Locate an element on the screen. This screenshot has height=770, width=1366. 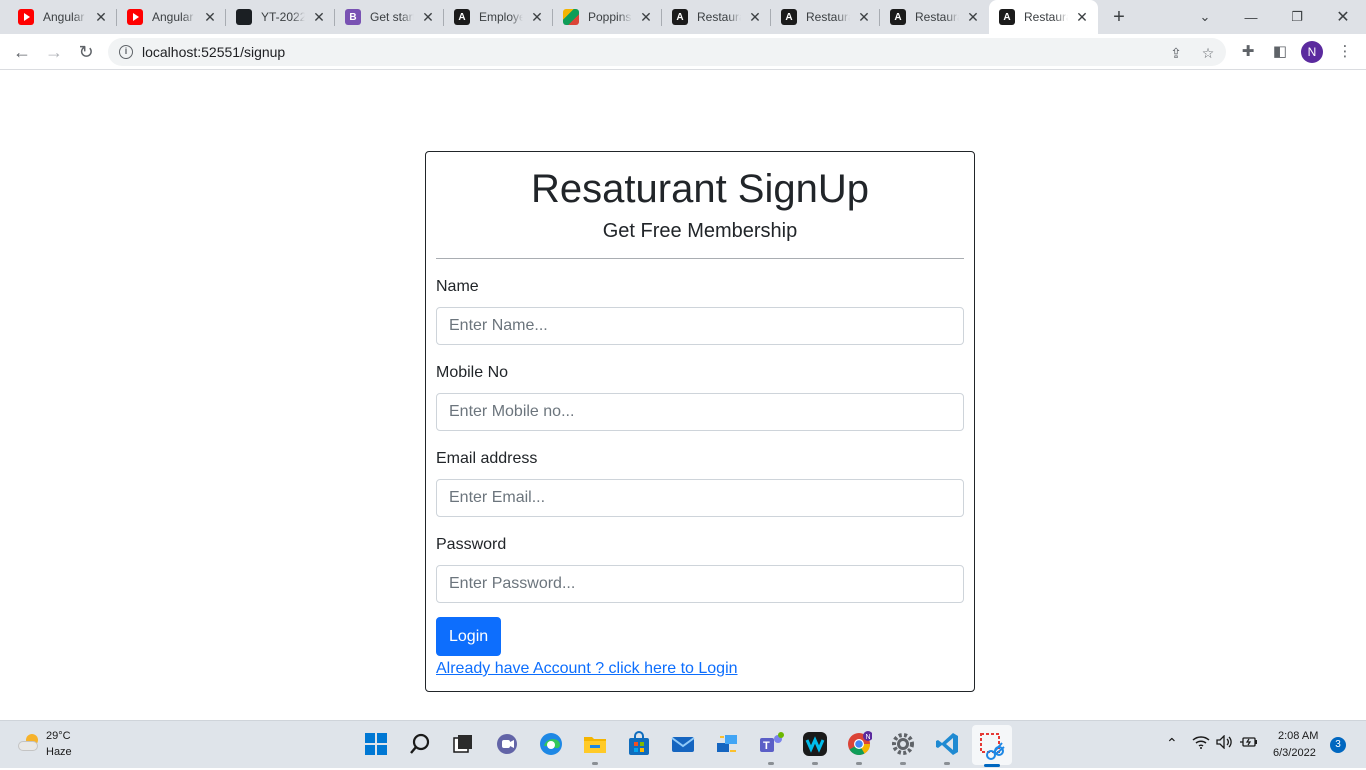
svg-text: T is located at coordinates (766, 746).